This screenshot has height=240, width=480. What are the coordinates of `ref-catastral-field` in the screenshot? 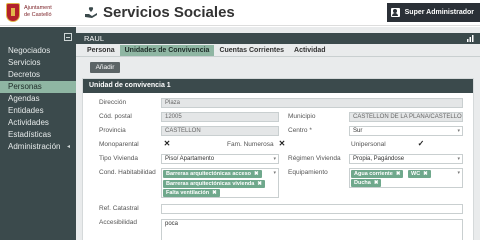 It's located at (312, 209).